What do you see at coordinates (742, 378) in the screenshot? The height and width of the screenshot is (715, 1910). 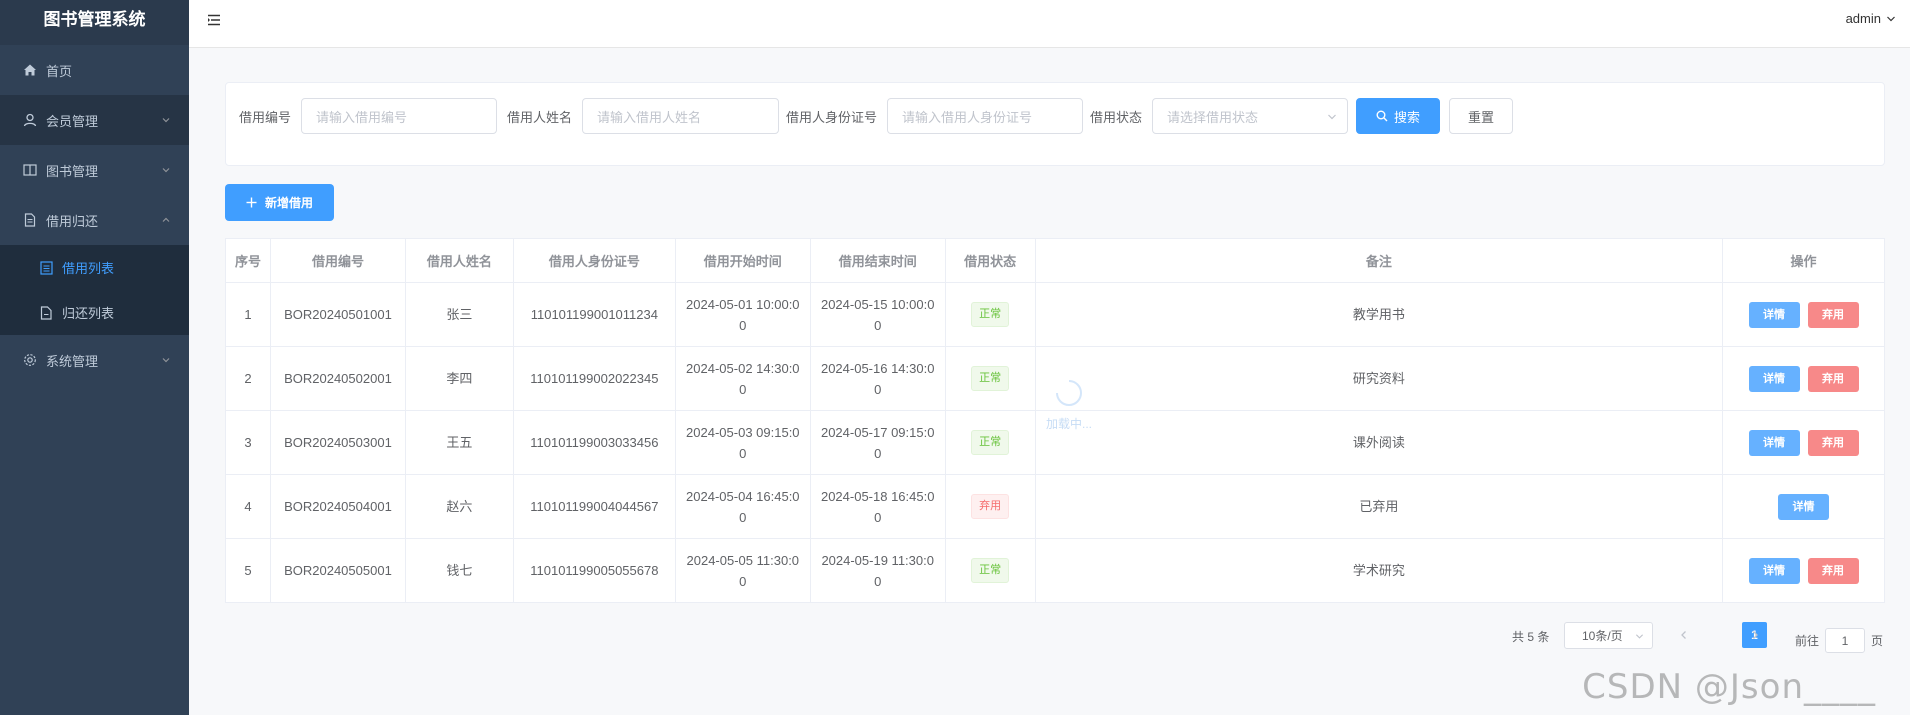 I see `cell-start-time: 2024-05-02 14:30:0 0` at bounding box center [742, 378].